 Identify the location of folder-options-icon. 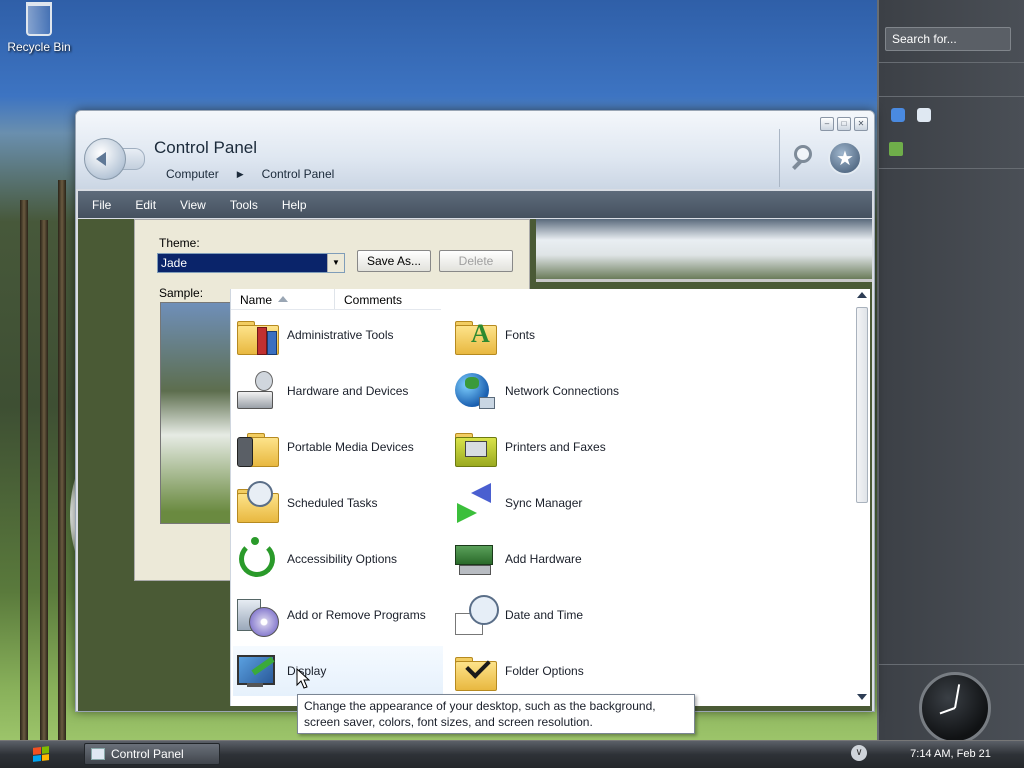
(475, 671).